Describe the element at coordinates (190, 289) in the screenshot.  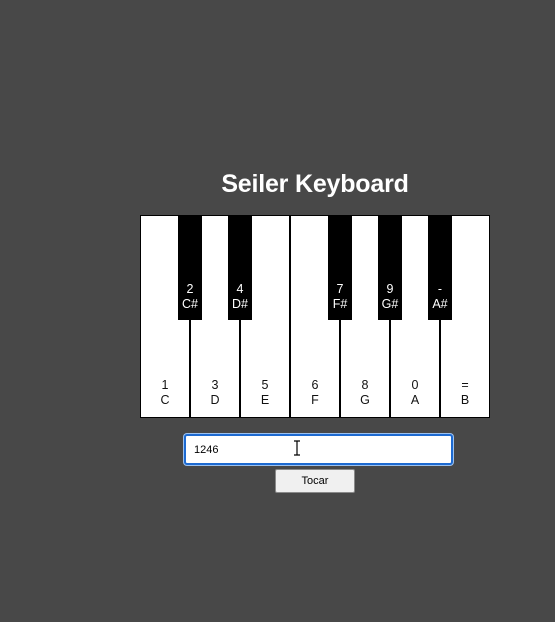
I see `key-shortcut: 2` at that location.